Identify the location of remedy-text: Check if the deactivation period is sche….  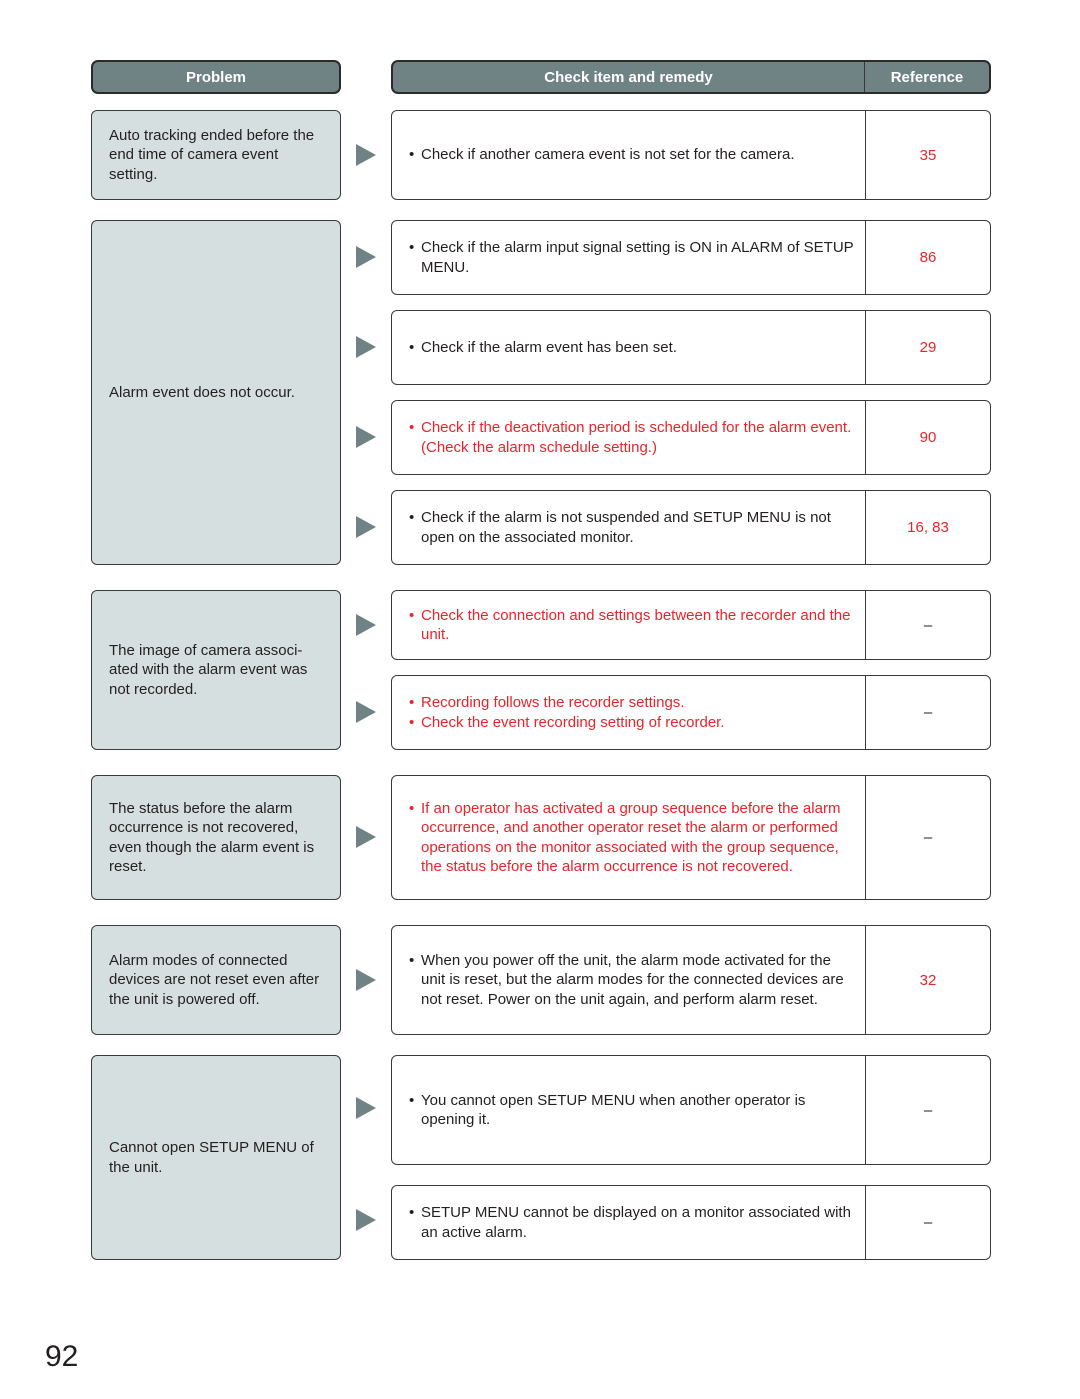
(636, 437).